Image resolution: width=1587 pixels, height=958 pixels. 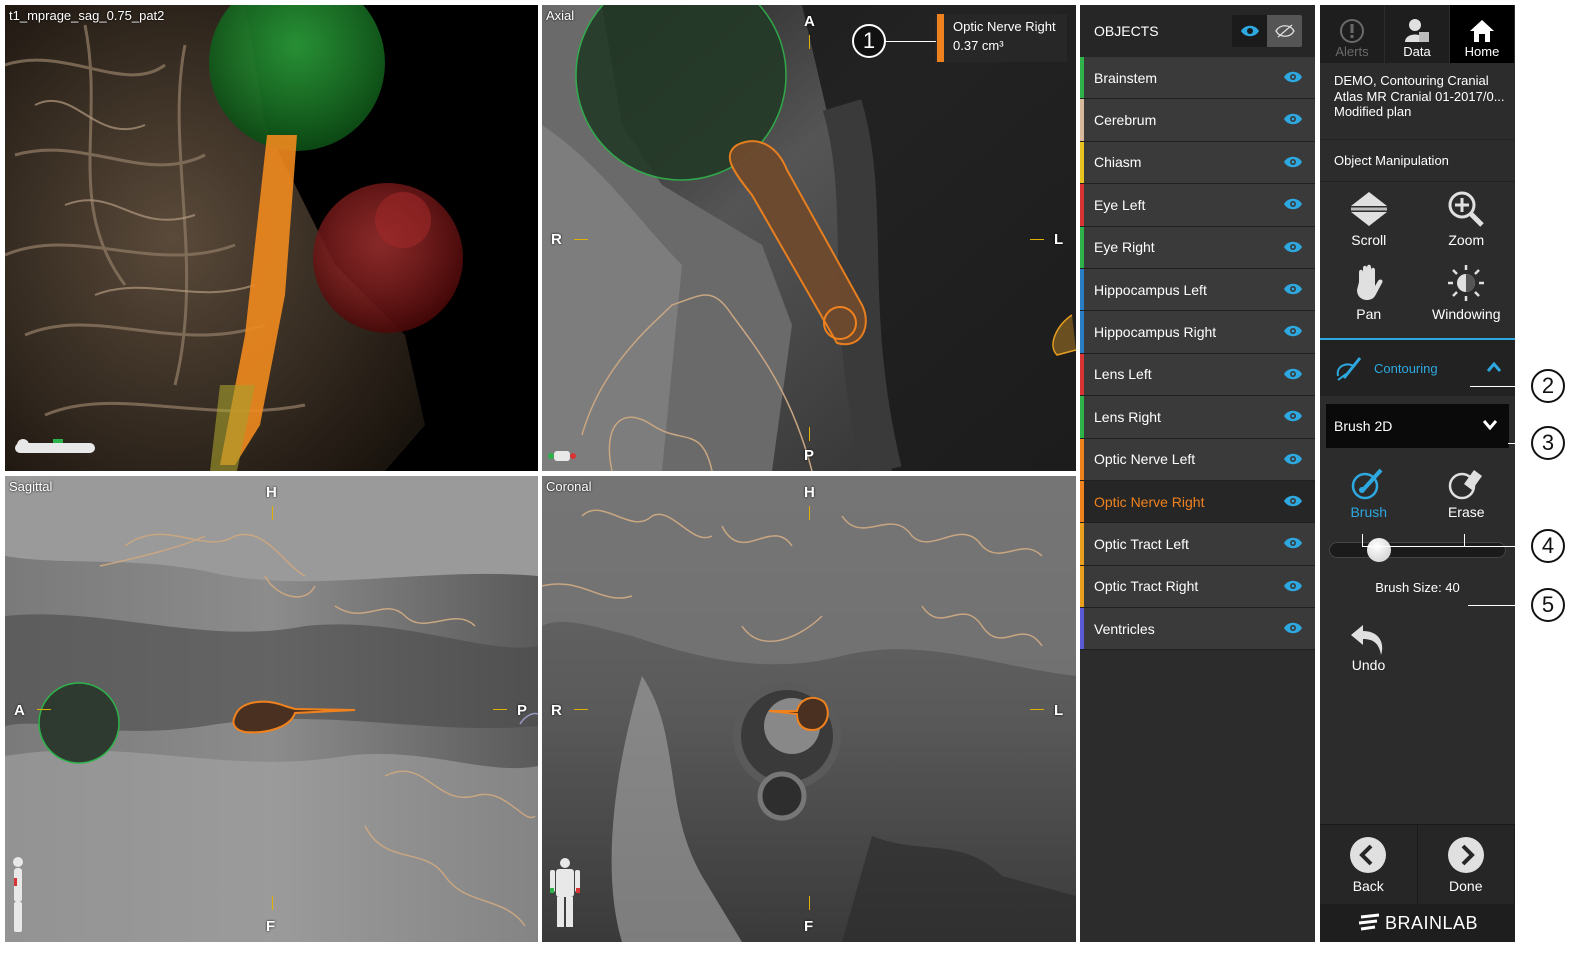 I want to click on scroll-icon, so click(x=1368, y=209).